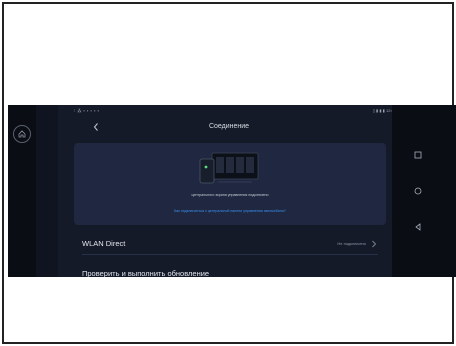 The height and width of the screenshot is (346, 456). I want to click on circle-icon, so click(418, 191).